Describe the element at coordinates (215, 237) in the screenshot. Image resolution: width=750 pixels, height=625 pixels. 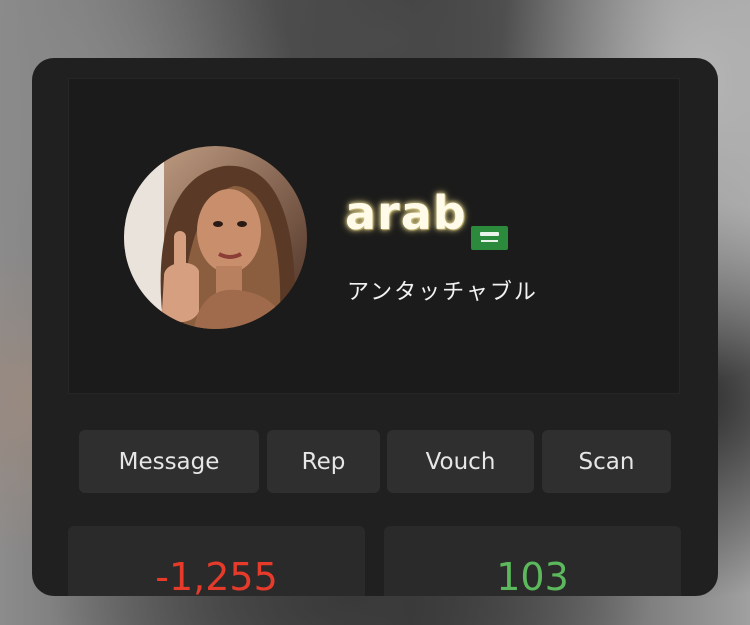
I see `avatar` at that location.